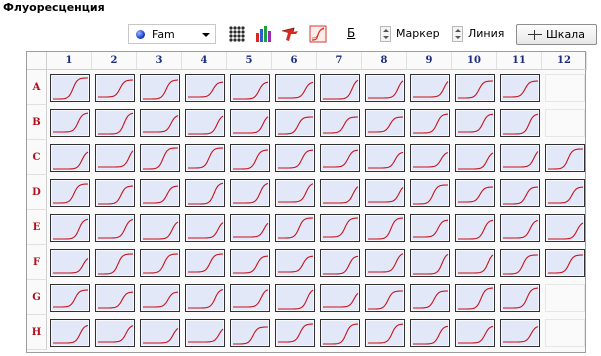  What do you see at coordinates (115, 123) in the screenshot?
I see `well-B2` at bounding box center [115, 123].